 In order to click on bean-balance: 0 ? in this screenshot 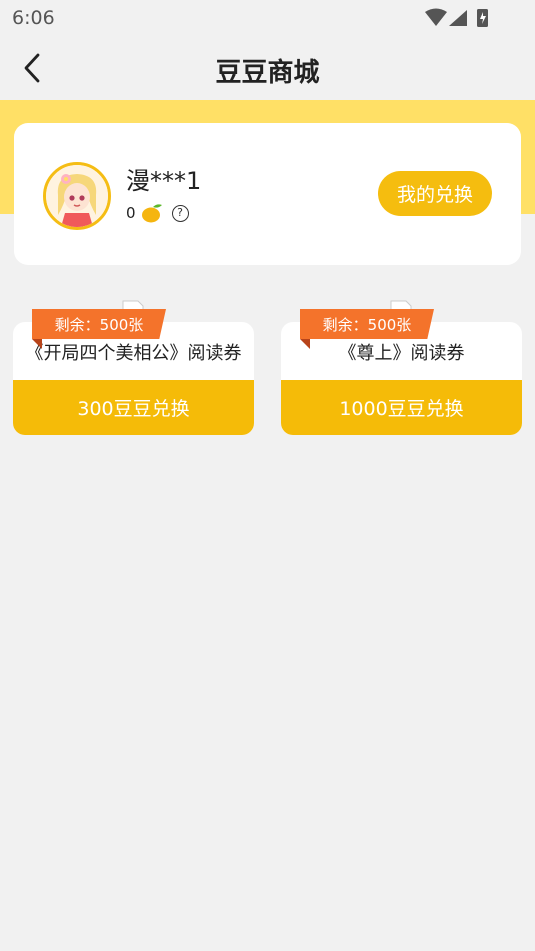, I will do `click(157, 213)`.